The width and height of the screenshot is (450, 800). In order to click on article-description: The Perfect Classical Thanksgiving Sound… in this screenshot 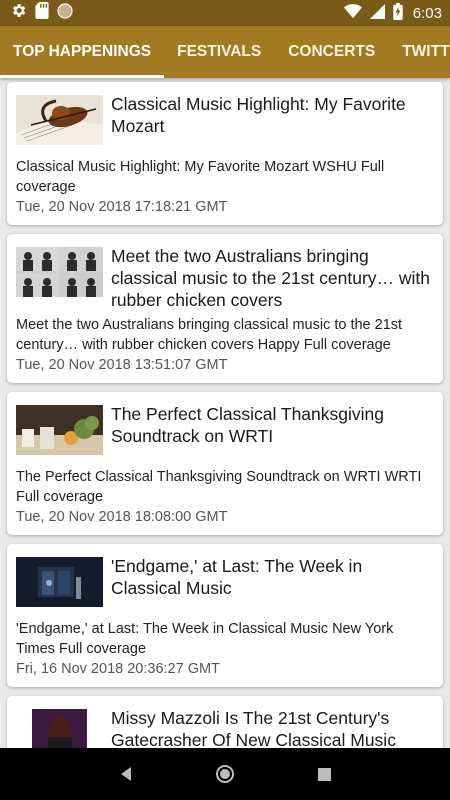, I will do `click(219, 487)`.